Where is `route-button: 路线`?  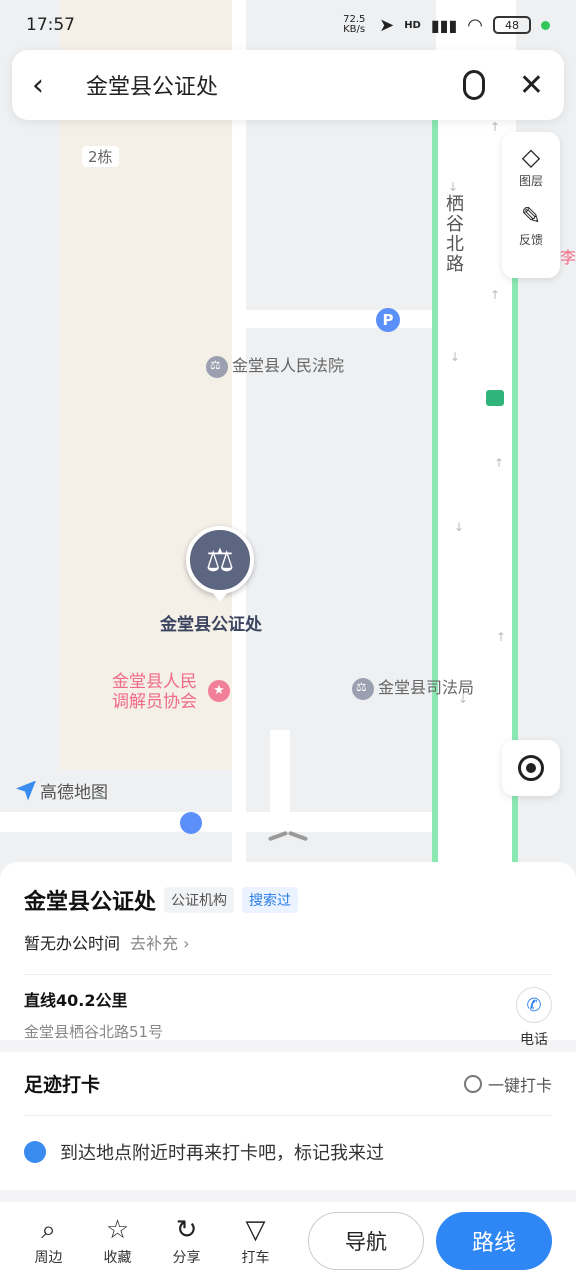
route-button: 路线 is located at coordinates (494, 1241).